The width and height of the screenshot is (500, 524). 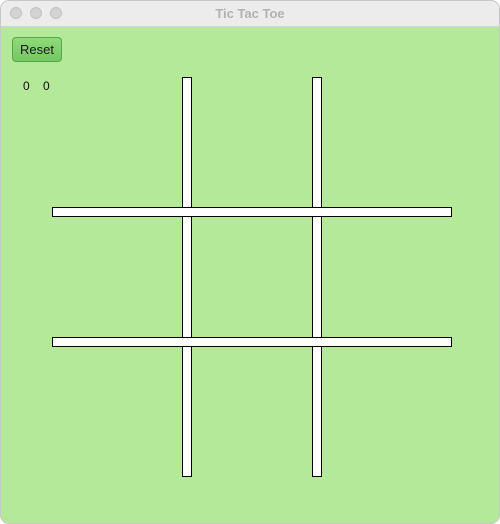 I want to click on title-bar: Tic Tac Toe, so click(x=250, y=14).